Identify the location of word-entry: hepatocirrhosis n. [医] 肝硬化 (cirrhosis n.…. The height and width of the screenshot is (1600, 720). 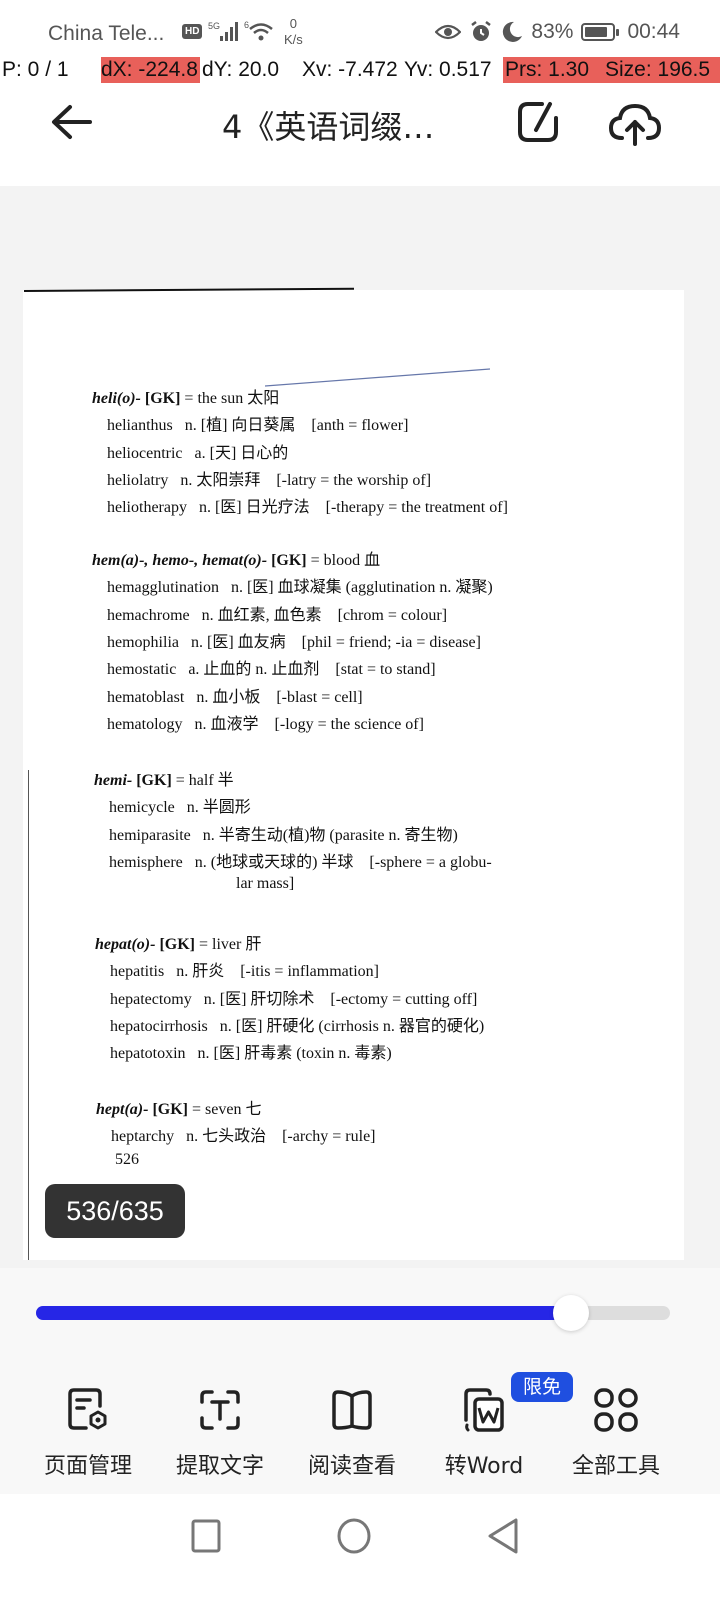
(297, 1026).